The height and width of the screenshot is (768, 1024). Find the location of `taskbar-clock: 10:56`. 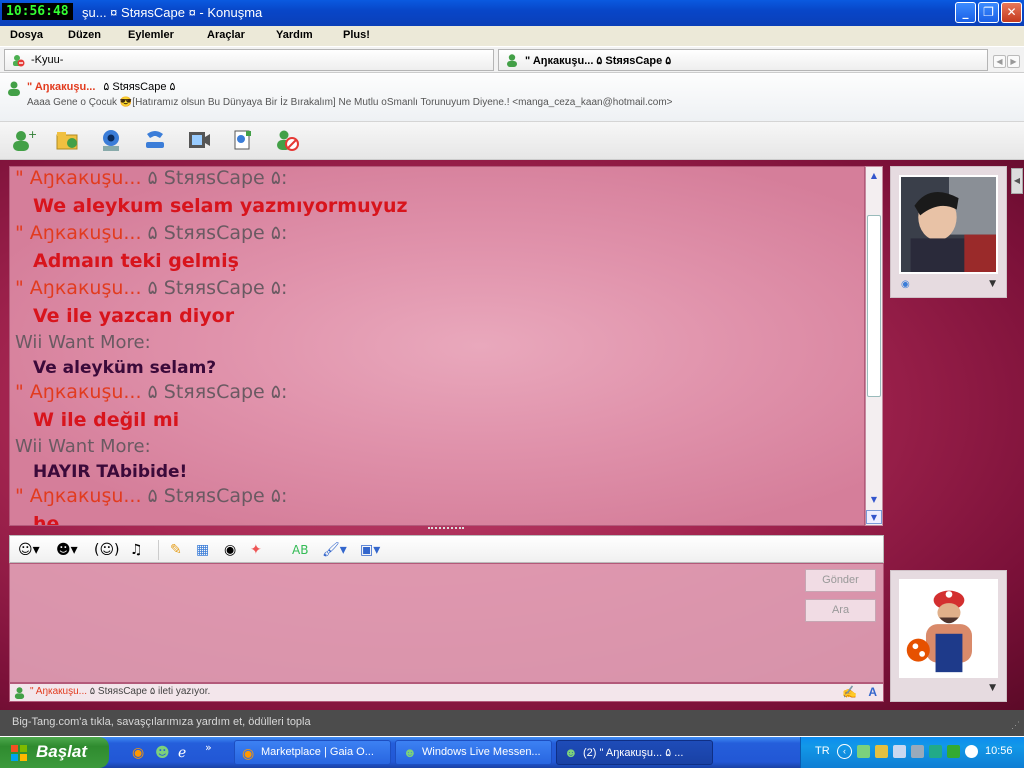

taskbar-clock: 10:56 is located at coordinates (999, 751).